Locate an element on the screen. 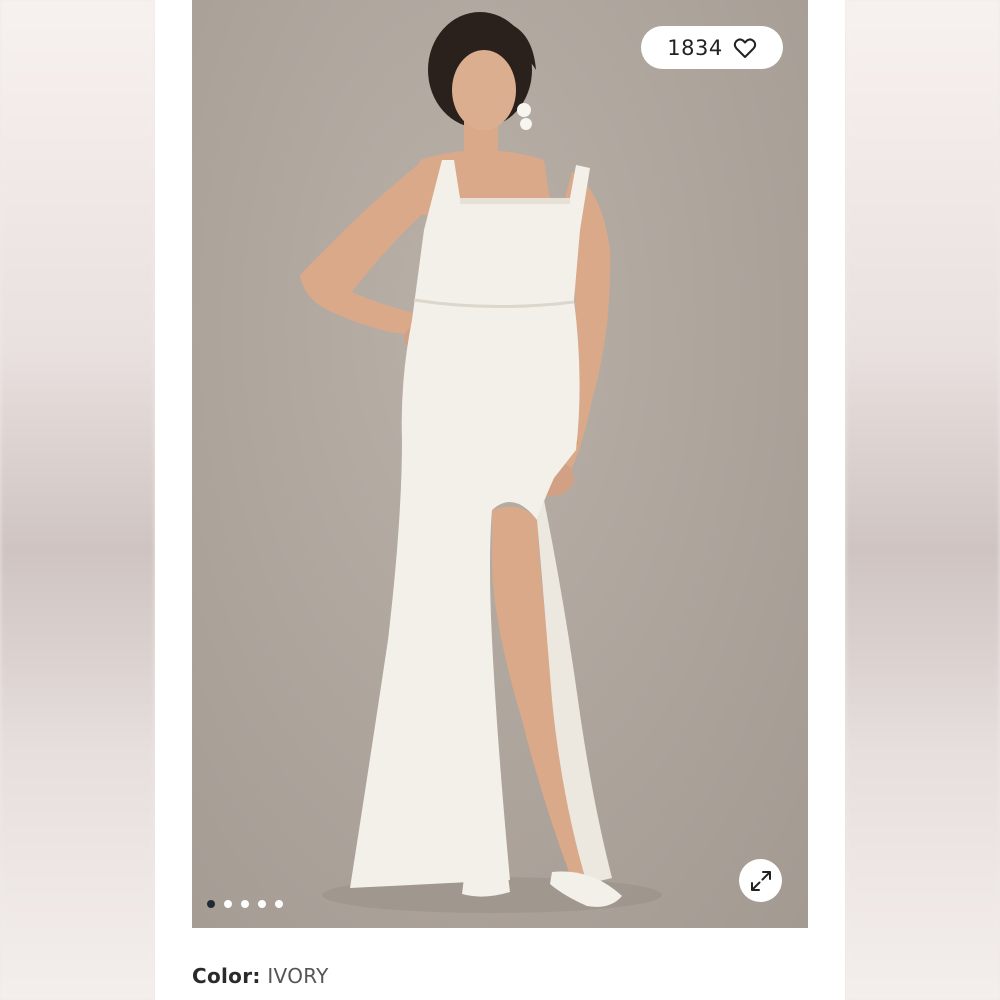 This screenshot has width=1000, height=1000. like-count: 1834 is located at coordinates (695, 47).